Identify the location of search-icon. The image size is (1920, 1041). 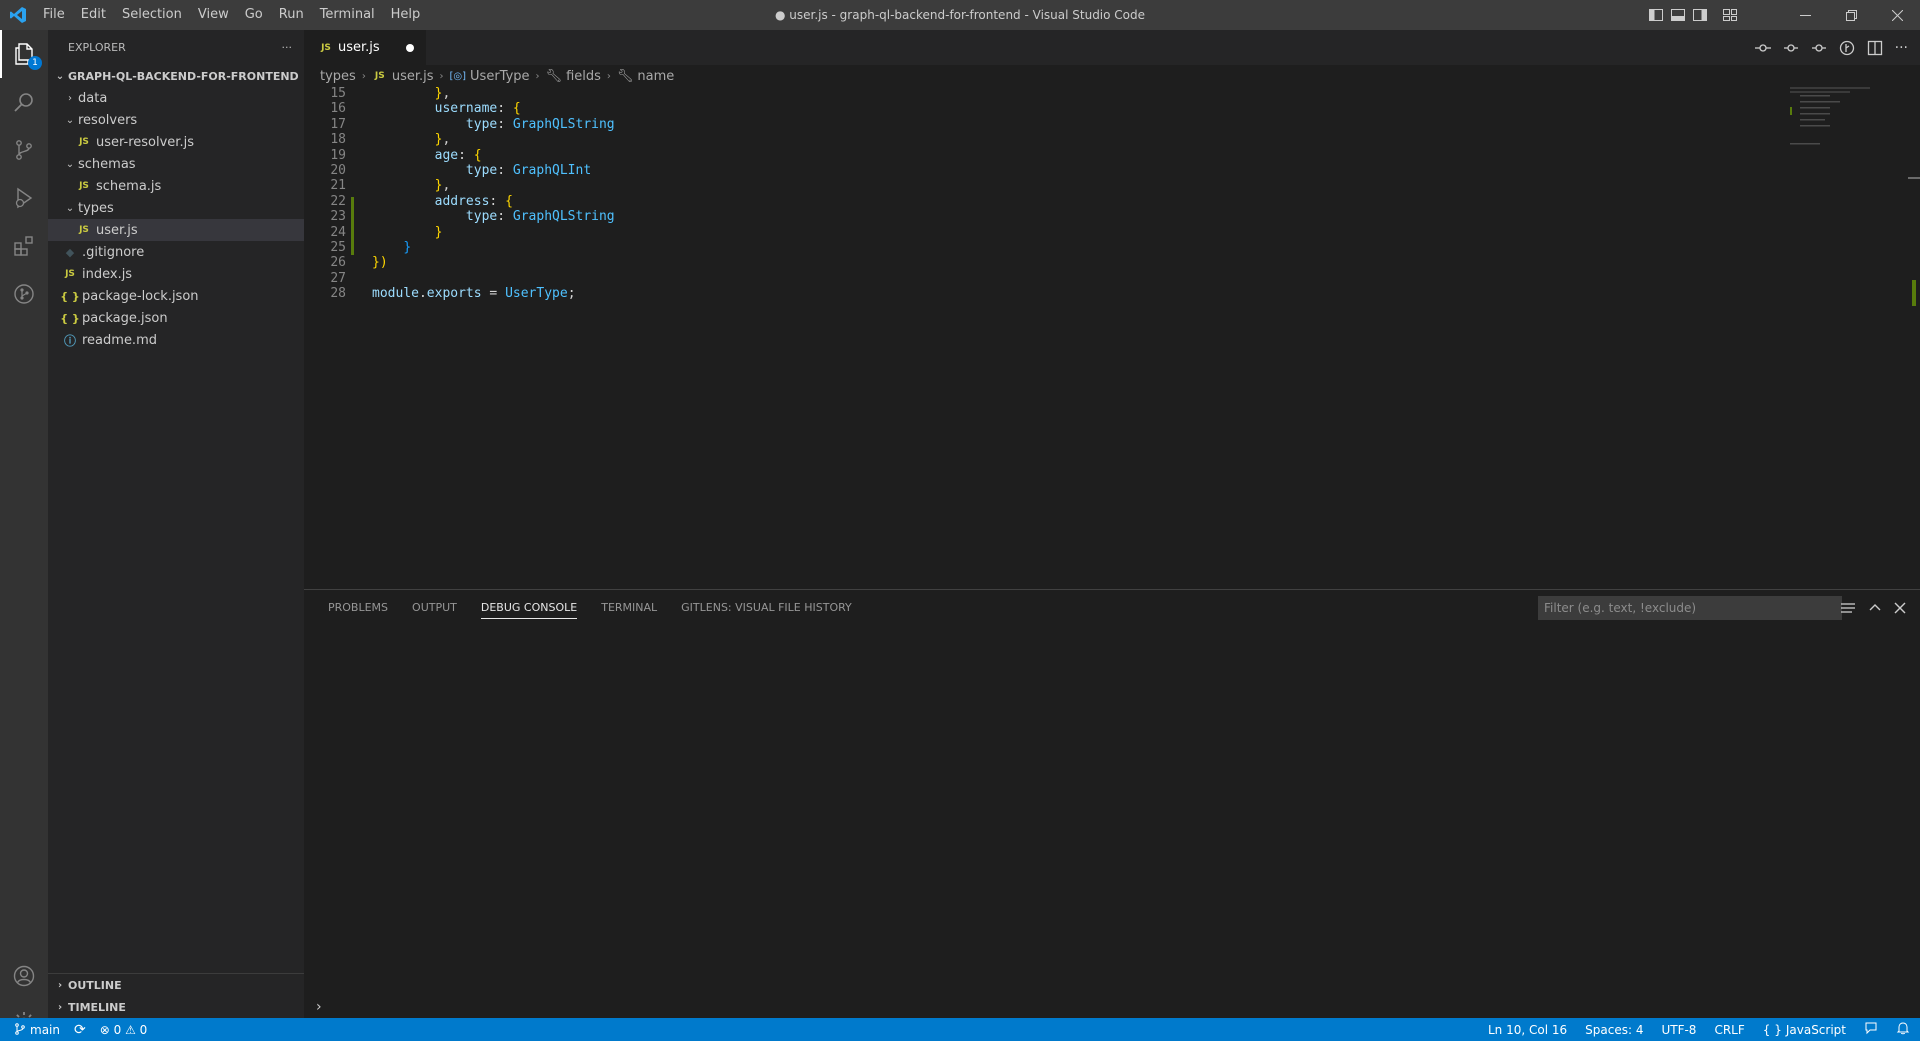
(24, 102).